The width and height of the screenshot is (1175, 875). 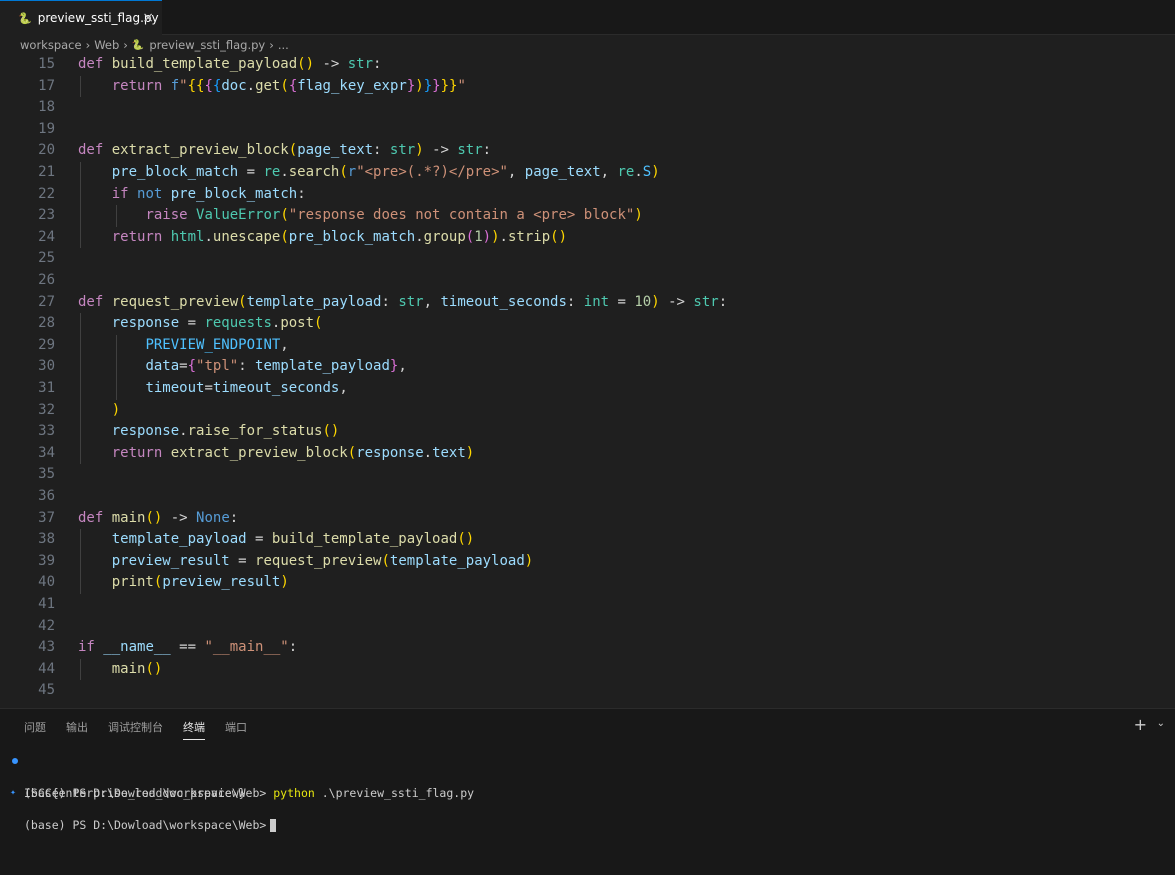 I want to click on code-line: 26, so click(x=587, y=281).